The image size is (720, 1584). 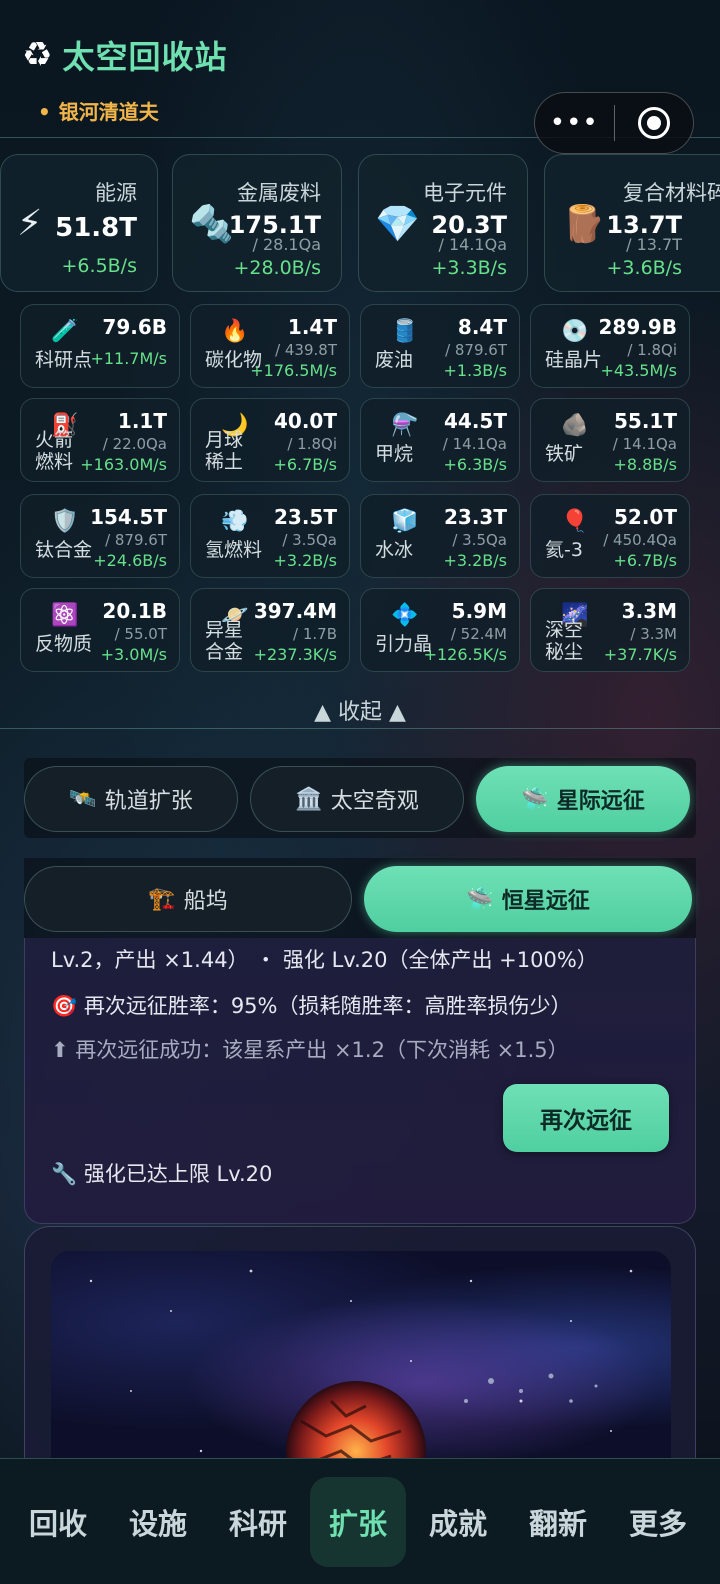 I want to click on resource-name: 深空秘尘, so click(x=564, y=641).